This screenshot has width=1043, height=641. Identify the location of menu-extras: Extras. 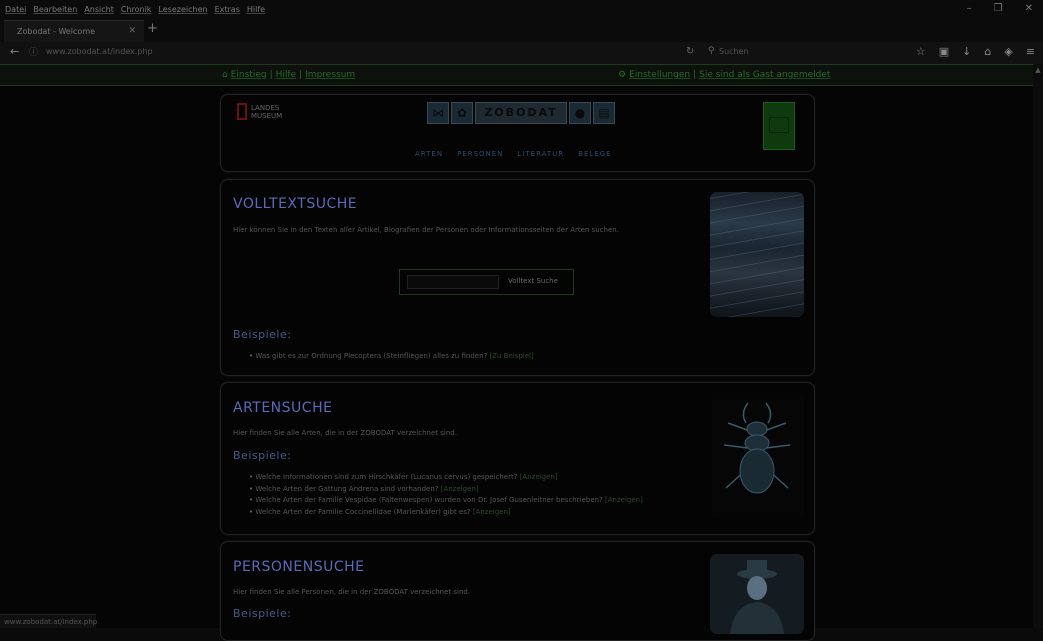
(227, 9).